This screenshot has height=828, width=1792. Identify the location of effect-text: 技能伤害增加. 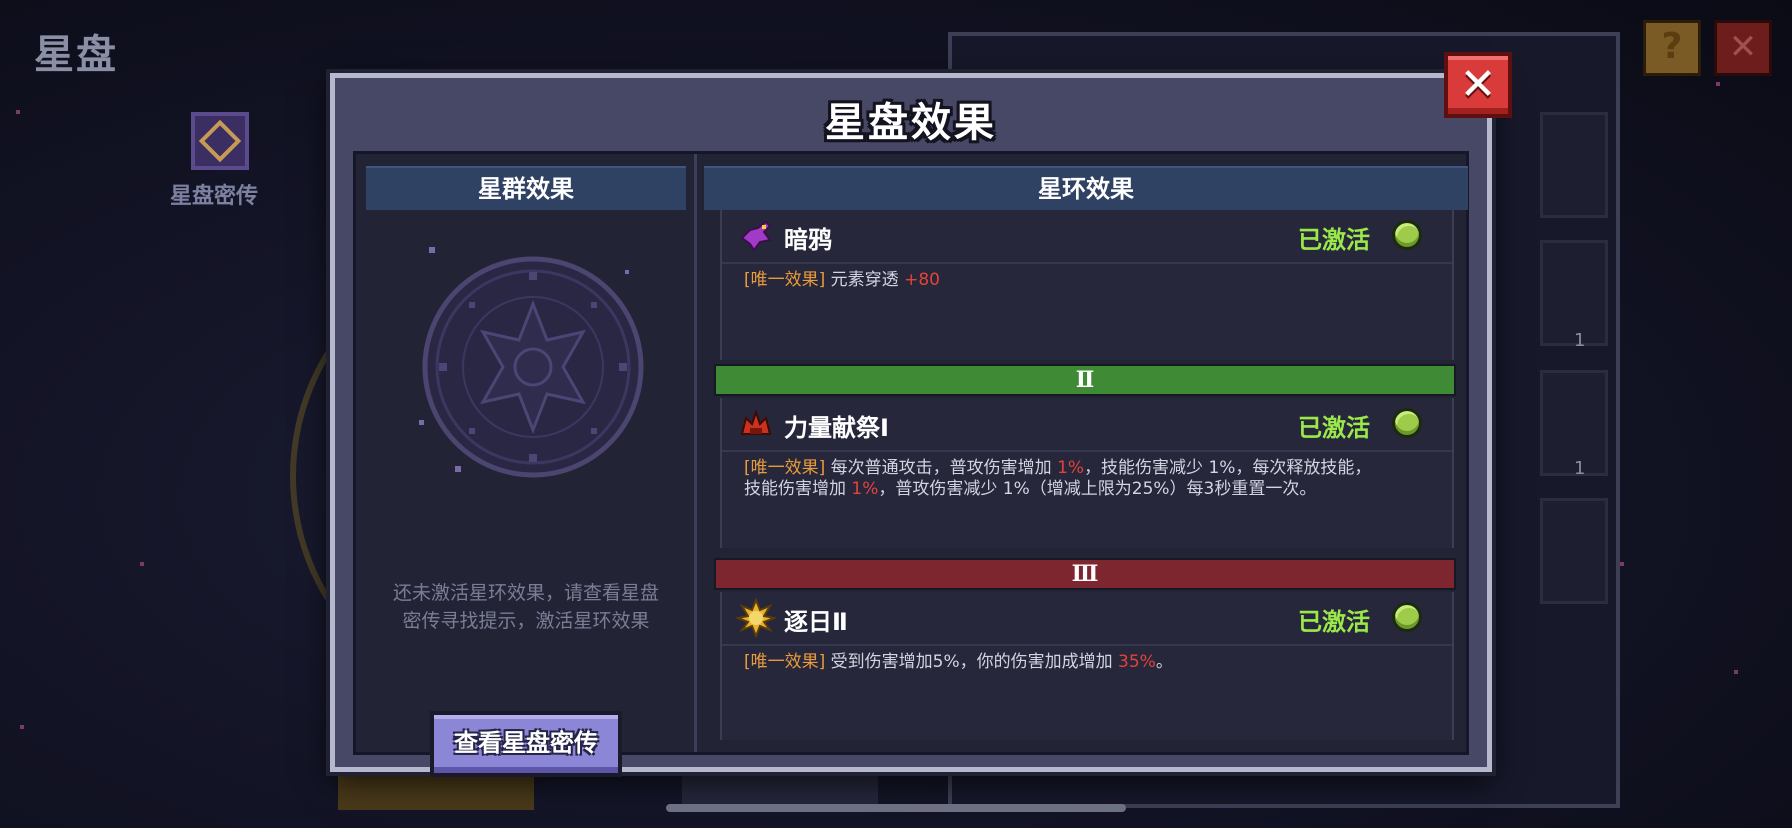
(798, 489).